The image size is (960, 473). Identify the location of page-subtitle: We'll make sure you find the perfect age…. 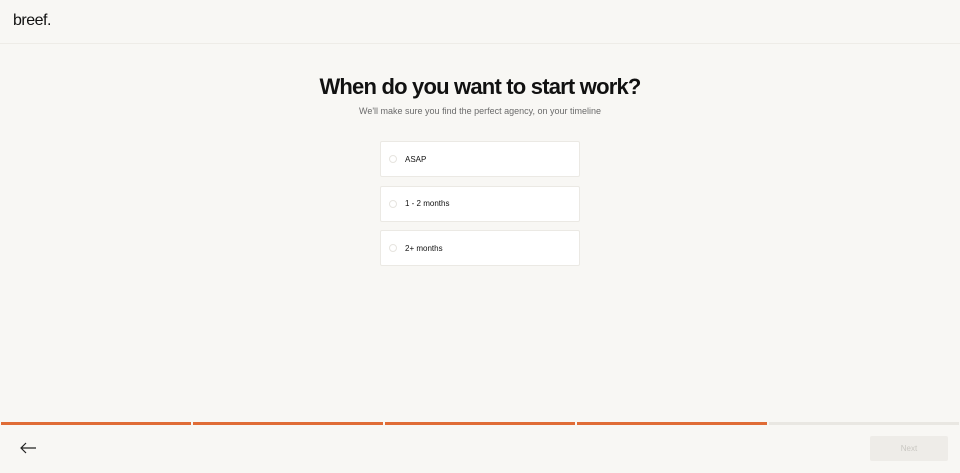
(479, 111).